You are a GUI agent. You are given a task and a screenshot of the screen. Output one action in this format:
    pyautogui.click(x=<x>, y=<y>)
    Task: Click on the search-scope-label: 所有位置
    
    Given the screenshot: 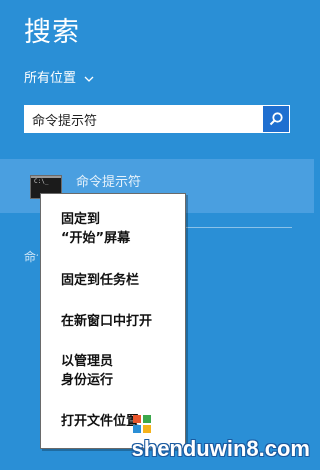 What is the action you would take?
    pyautogui.click(x=50, y=78)
    